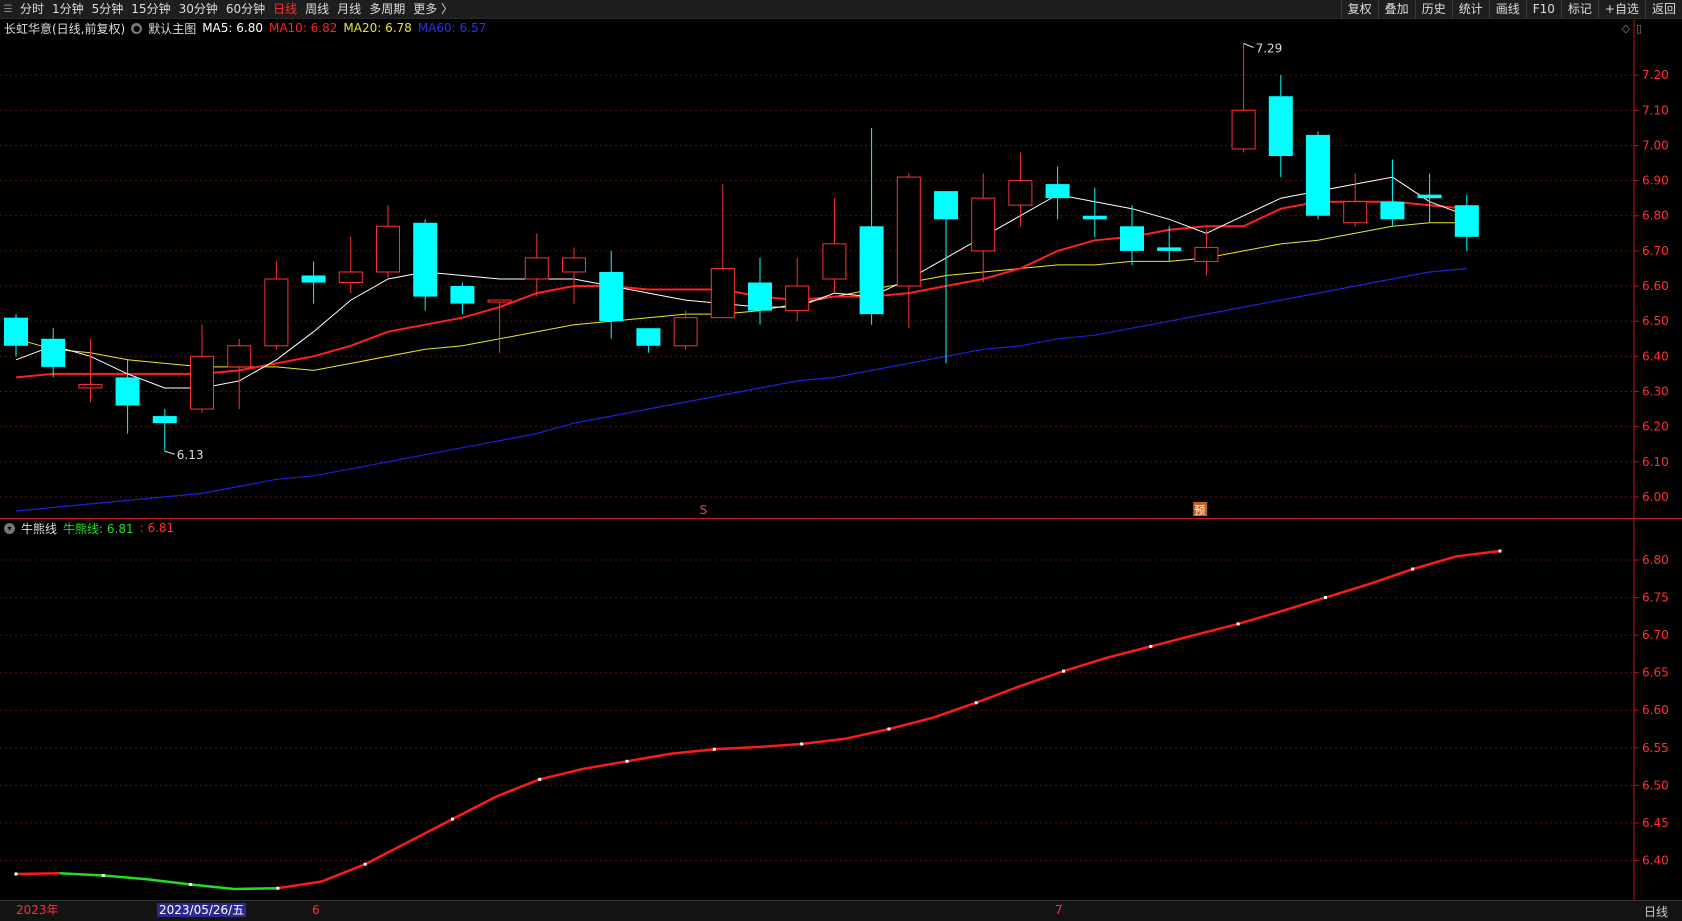 The image size is (1682, 921). What do you see at coordinates (39, 528) in the screenshot?
I see `indicator-title: 牛熊线` at bounding box center [39, 528].